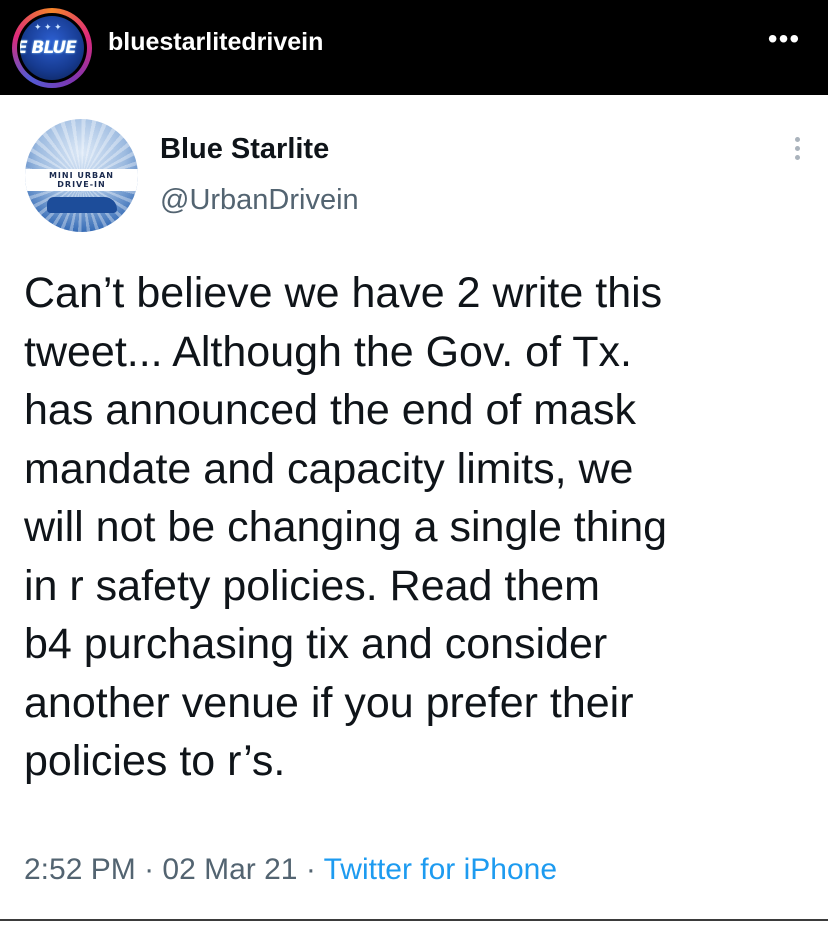 This screenshot has height=926, width=828. Describe the element at coordinates (329, 468) in the screenshot. I see `tweet-line: mandate and capacity limits, we` at that location.